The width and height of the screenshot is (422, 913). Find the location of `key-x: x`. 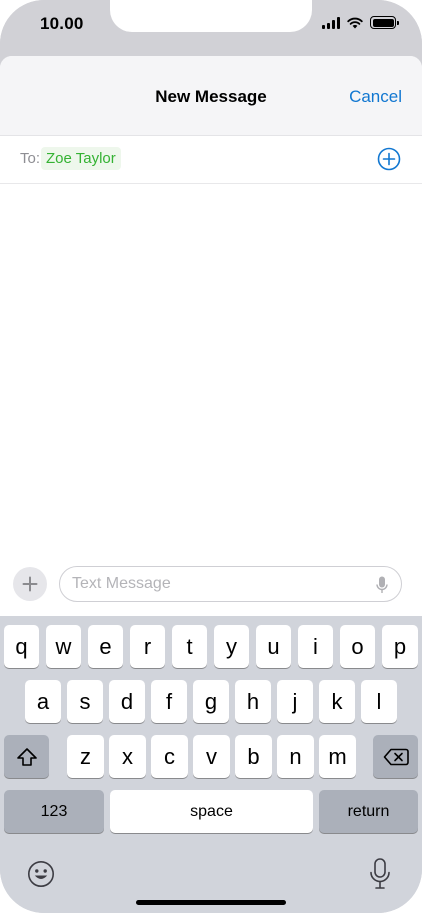

key-x: x is located at coordinates (127, 756).